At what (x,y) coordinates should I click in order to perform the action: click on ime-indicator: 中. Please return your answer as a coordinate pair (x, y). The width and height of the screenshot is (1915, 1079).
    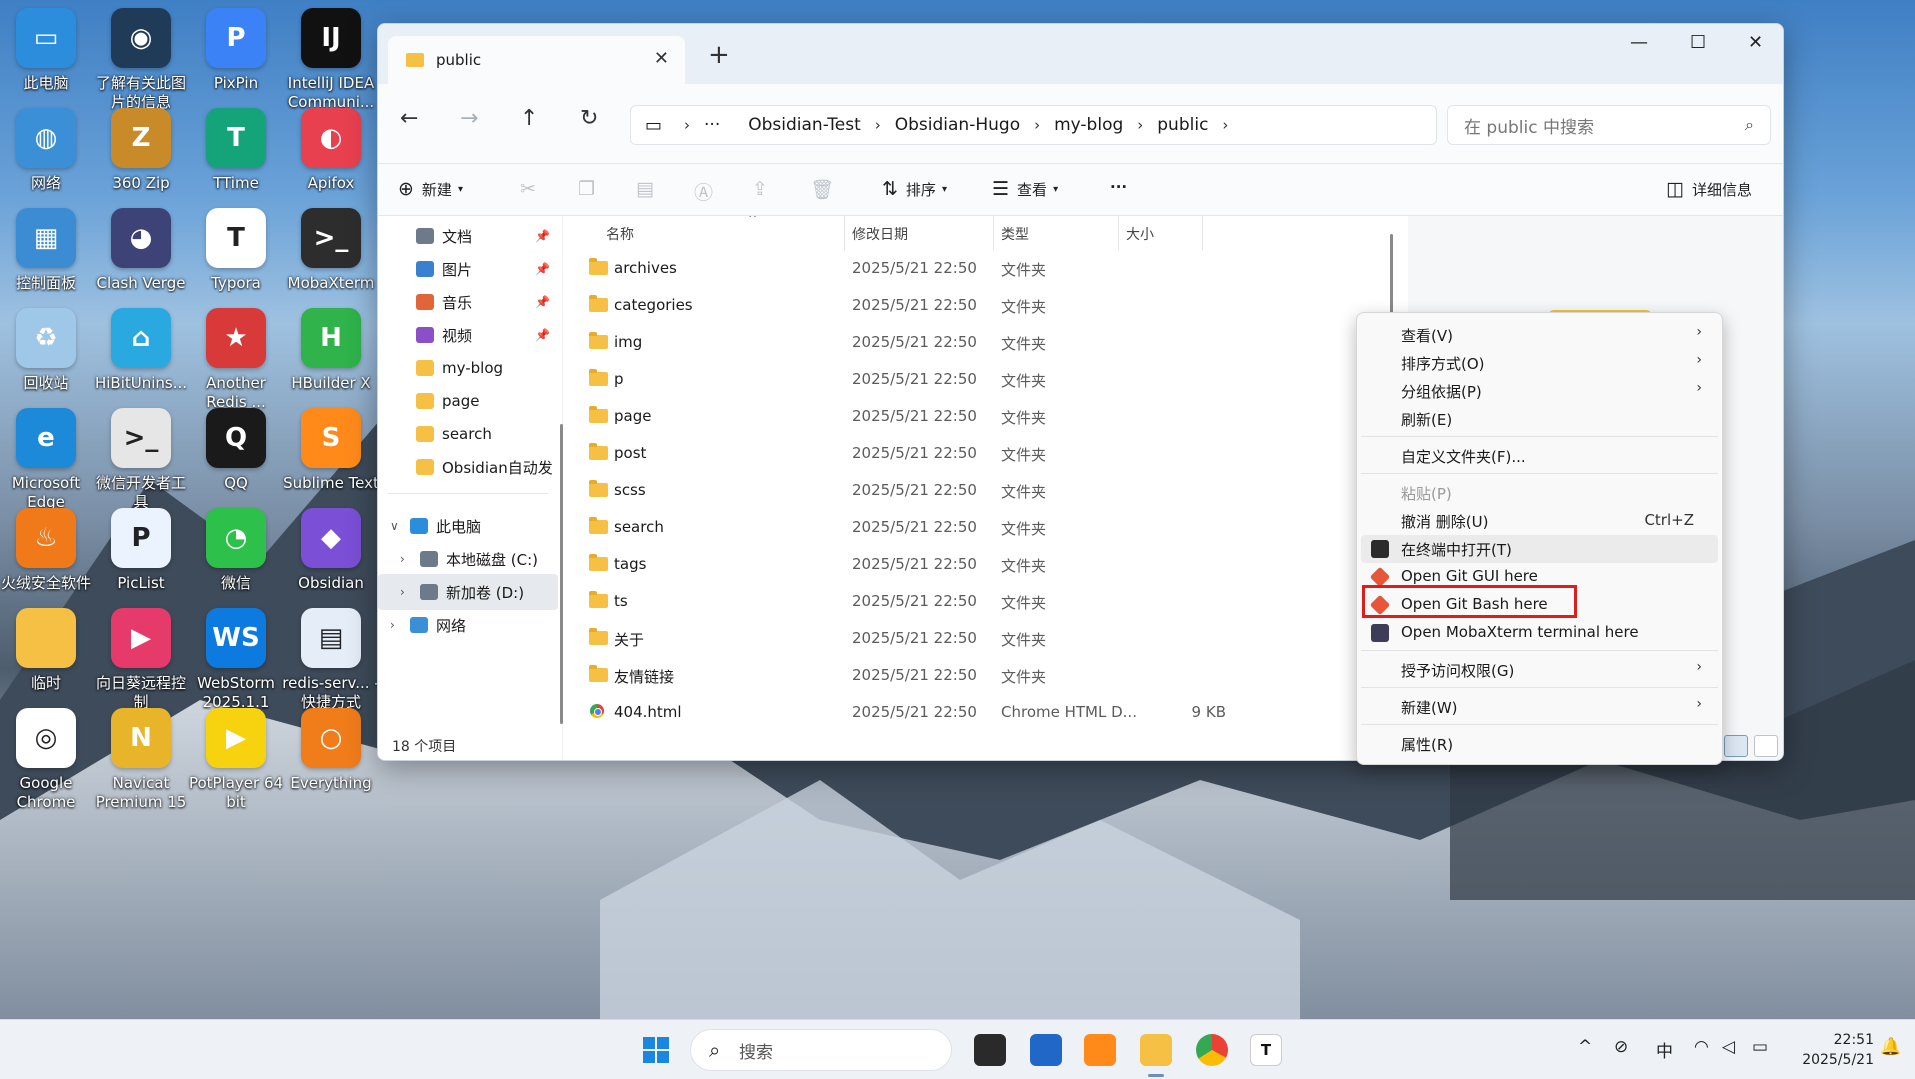
    Looking at the image, I should click on (1664, 1049).